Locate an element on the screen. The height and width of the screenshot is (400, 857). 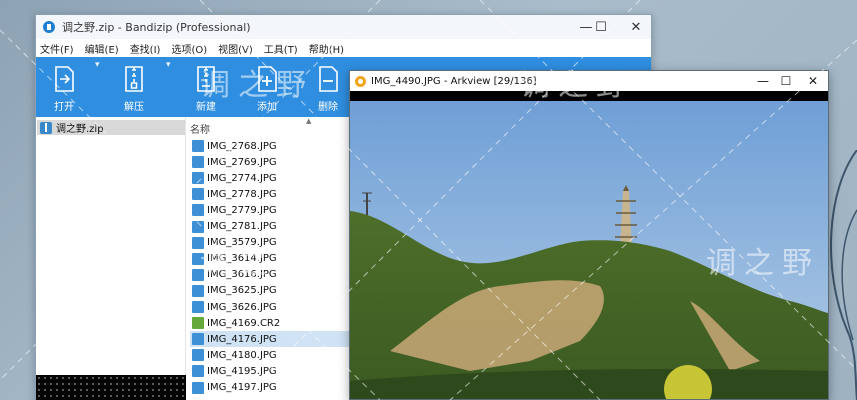
image-preview-thumbnail is located at coordinates (111, 387).